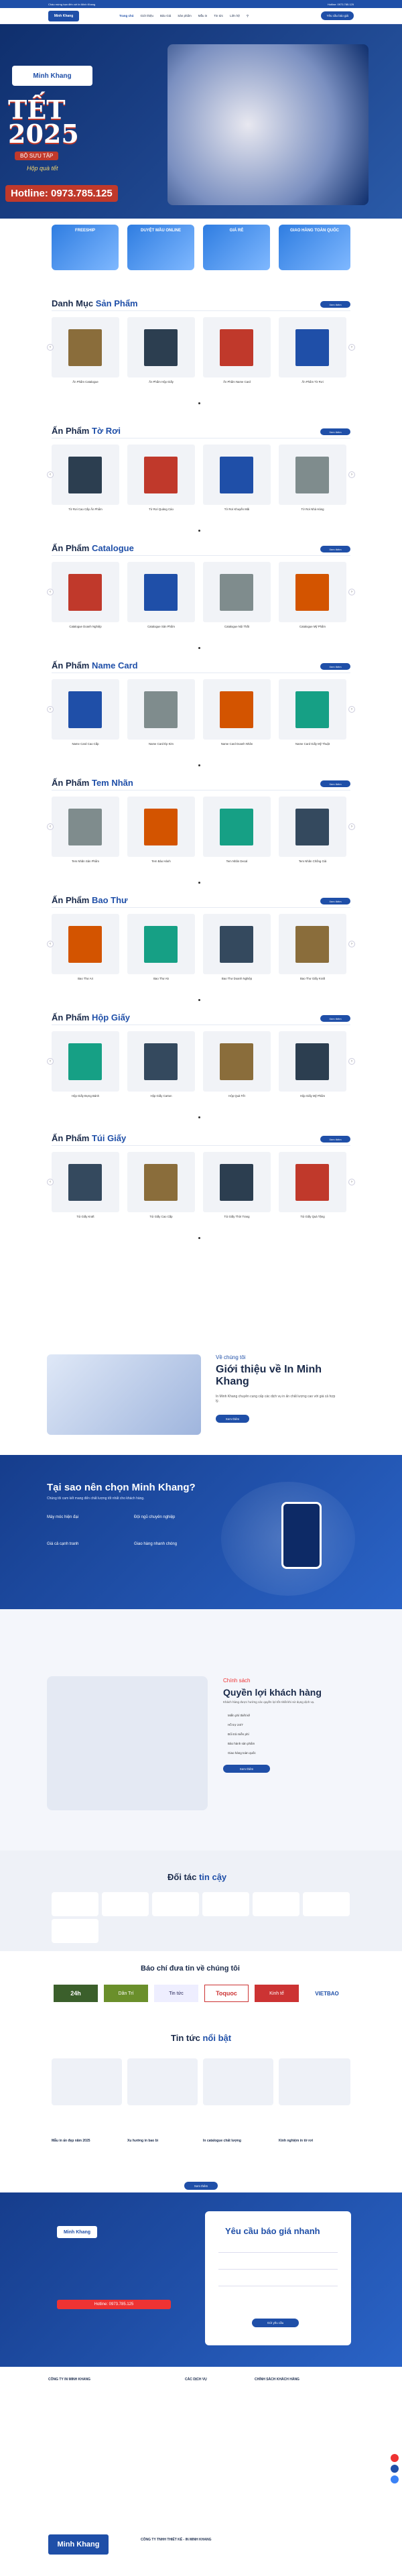  Describe the element at coordinates (86, 830) in the screenshot. I see `product-card: Tem Nhãn Sản Phẩm` at that location.